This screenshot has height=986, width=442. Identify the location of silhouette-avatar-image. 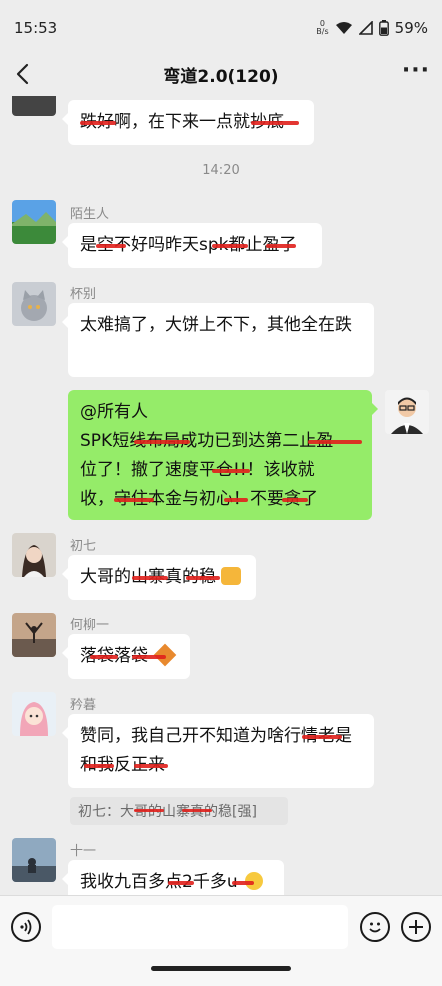
(34, 635).